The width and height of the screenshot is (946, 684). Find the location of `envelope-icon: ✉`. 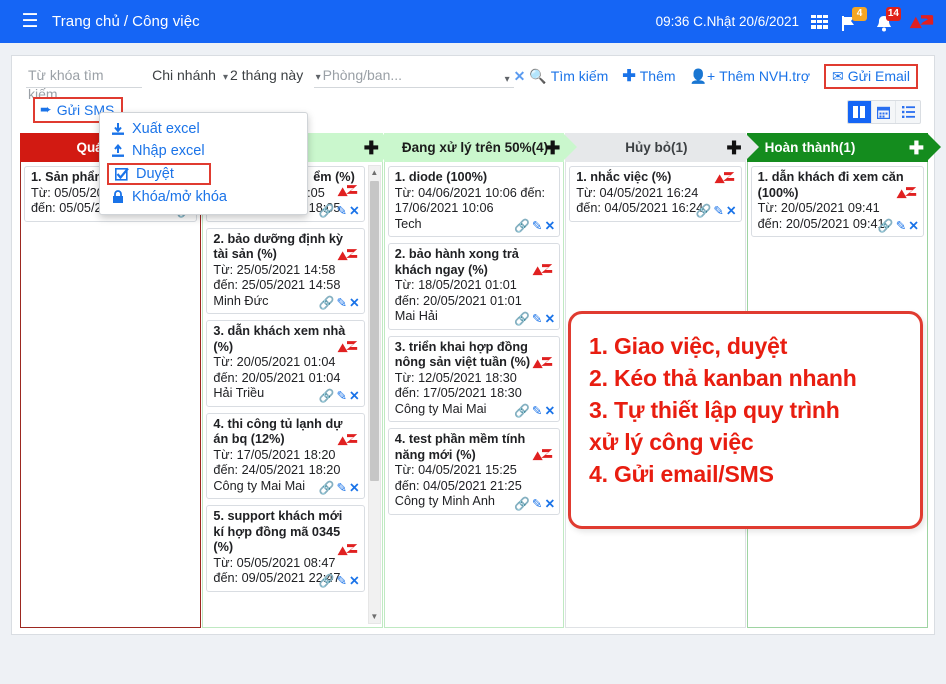

envelope-icon: ✉ is located at coordinates (838, 75).